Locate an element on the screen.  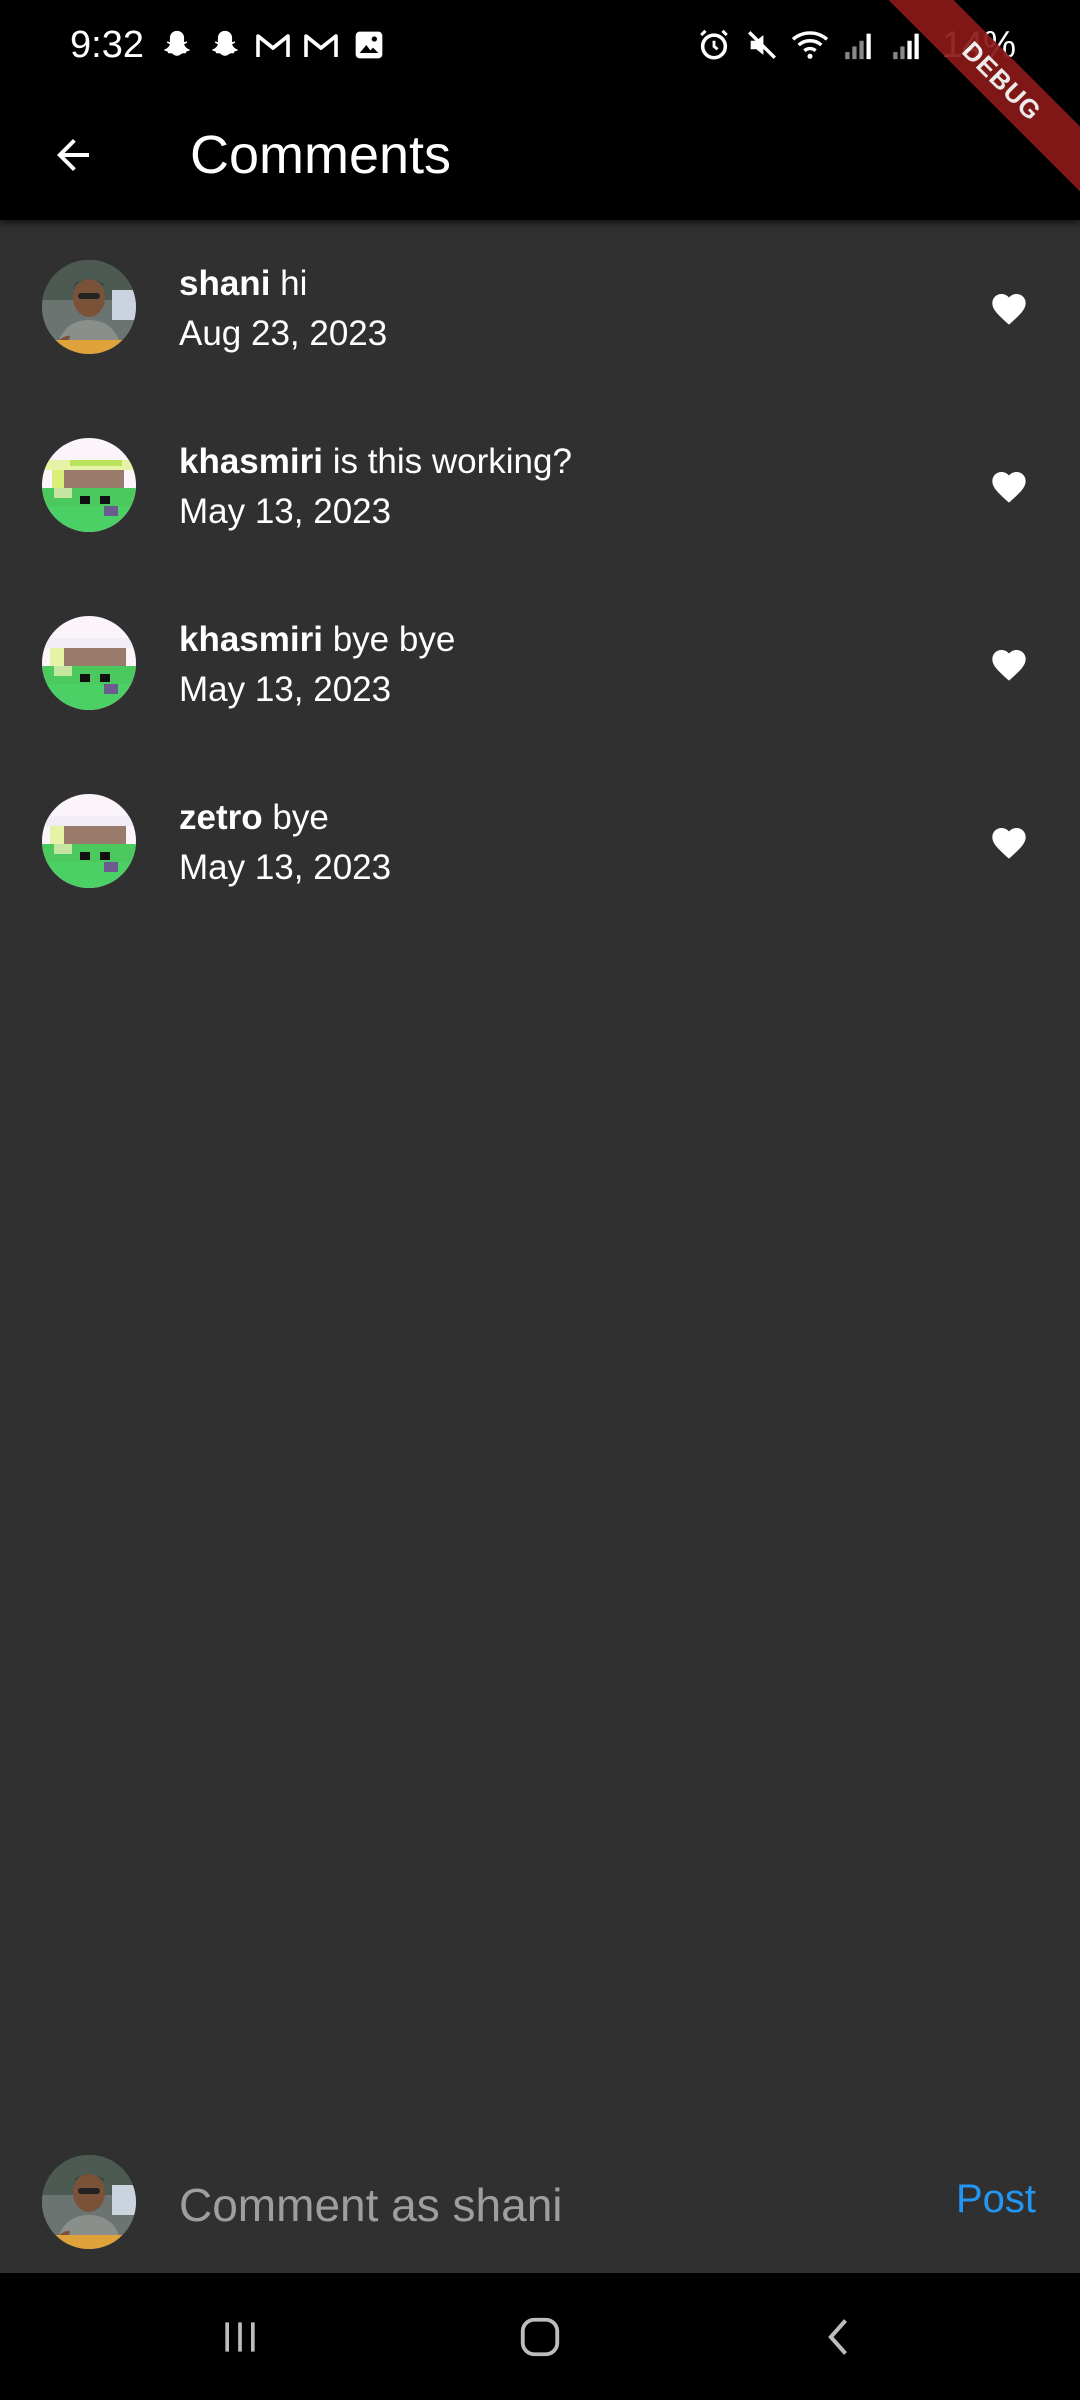
signal-icon is located at coordinates (858, 45).